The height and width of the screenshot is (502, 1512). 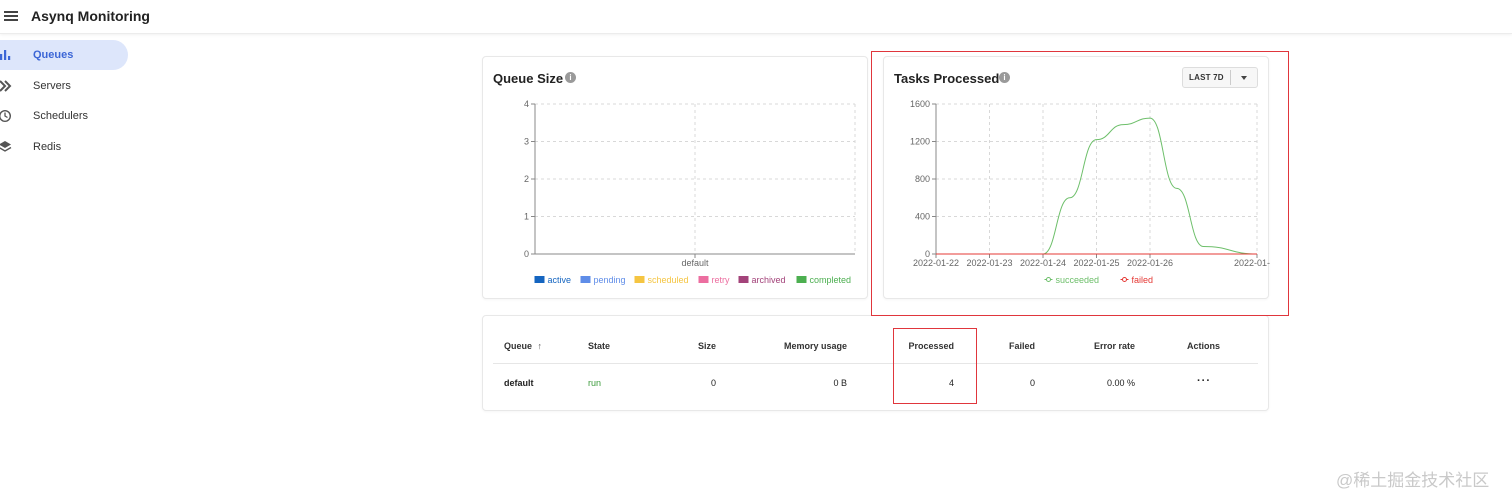 What do you see at coordinates (526, 142) in the screenshot?
I see `y-tick-label: 3` at bounding box center [526, 142].